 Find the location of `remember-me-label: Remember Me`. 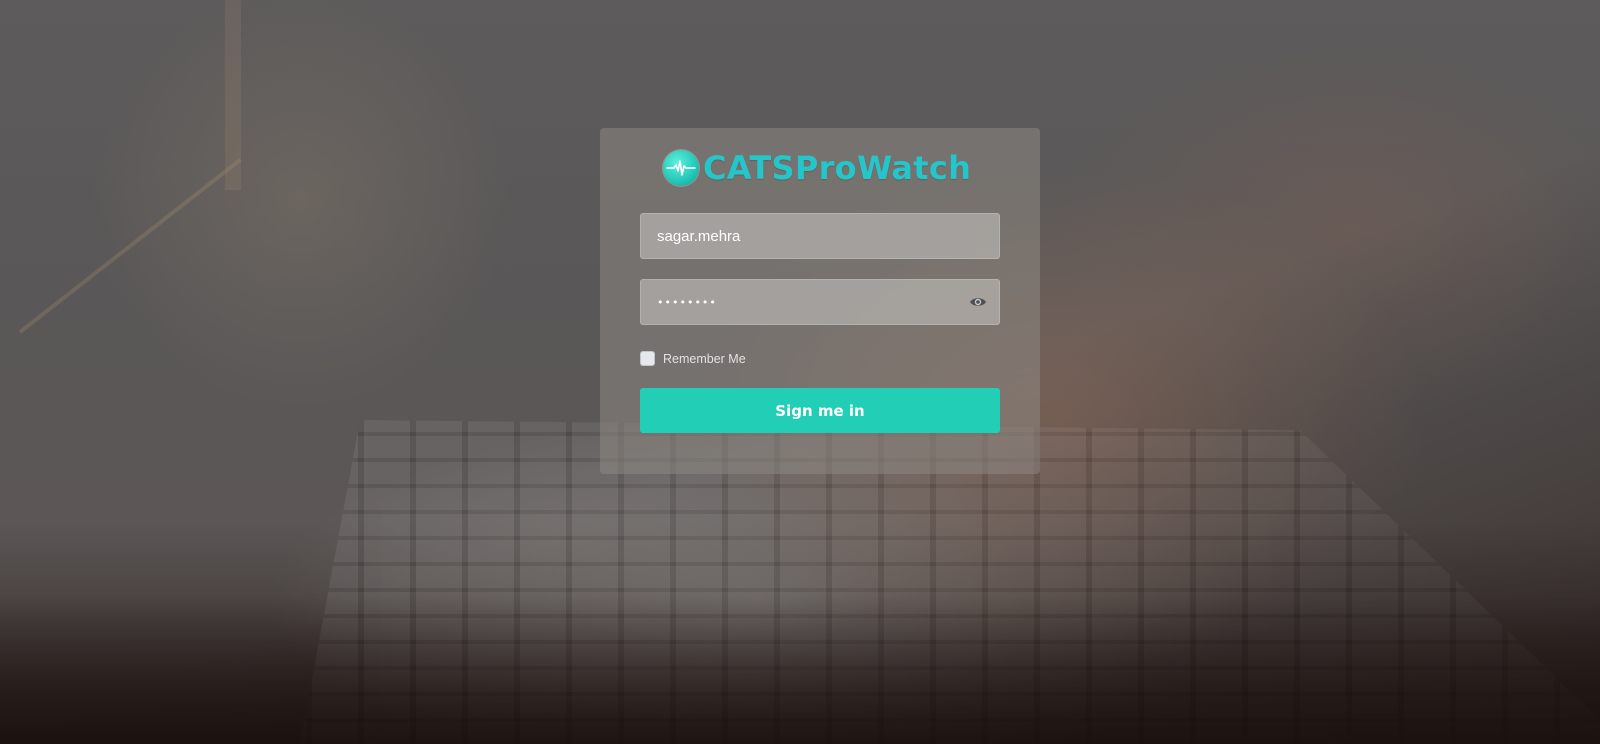

remember-me-label: Remember Me is located at coordinates (704, 358).